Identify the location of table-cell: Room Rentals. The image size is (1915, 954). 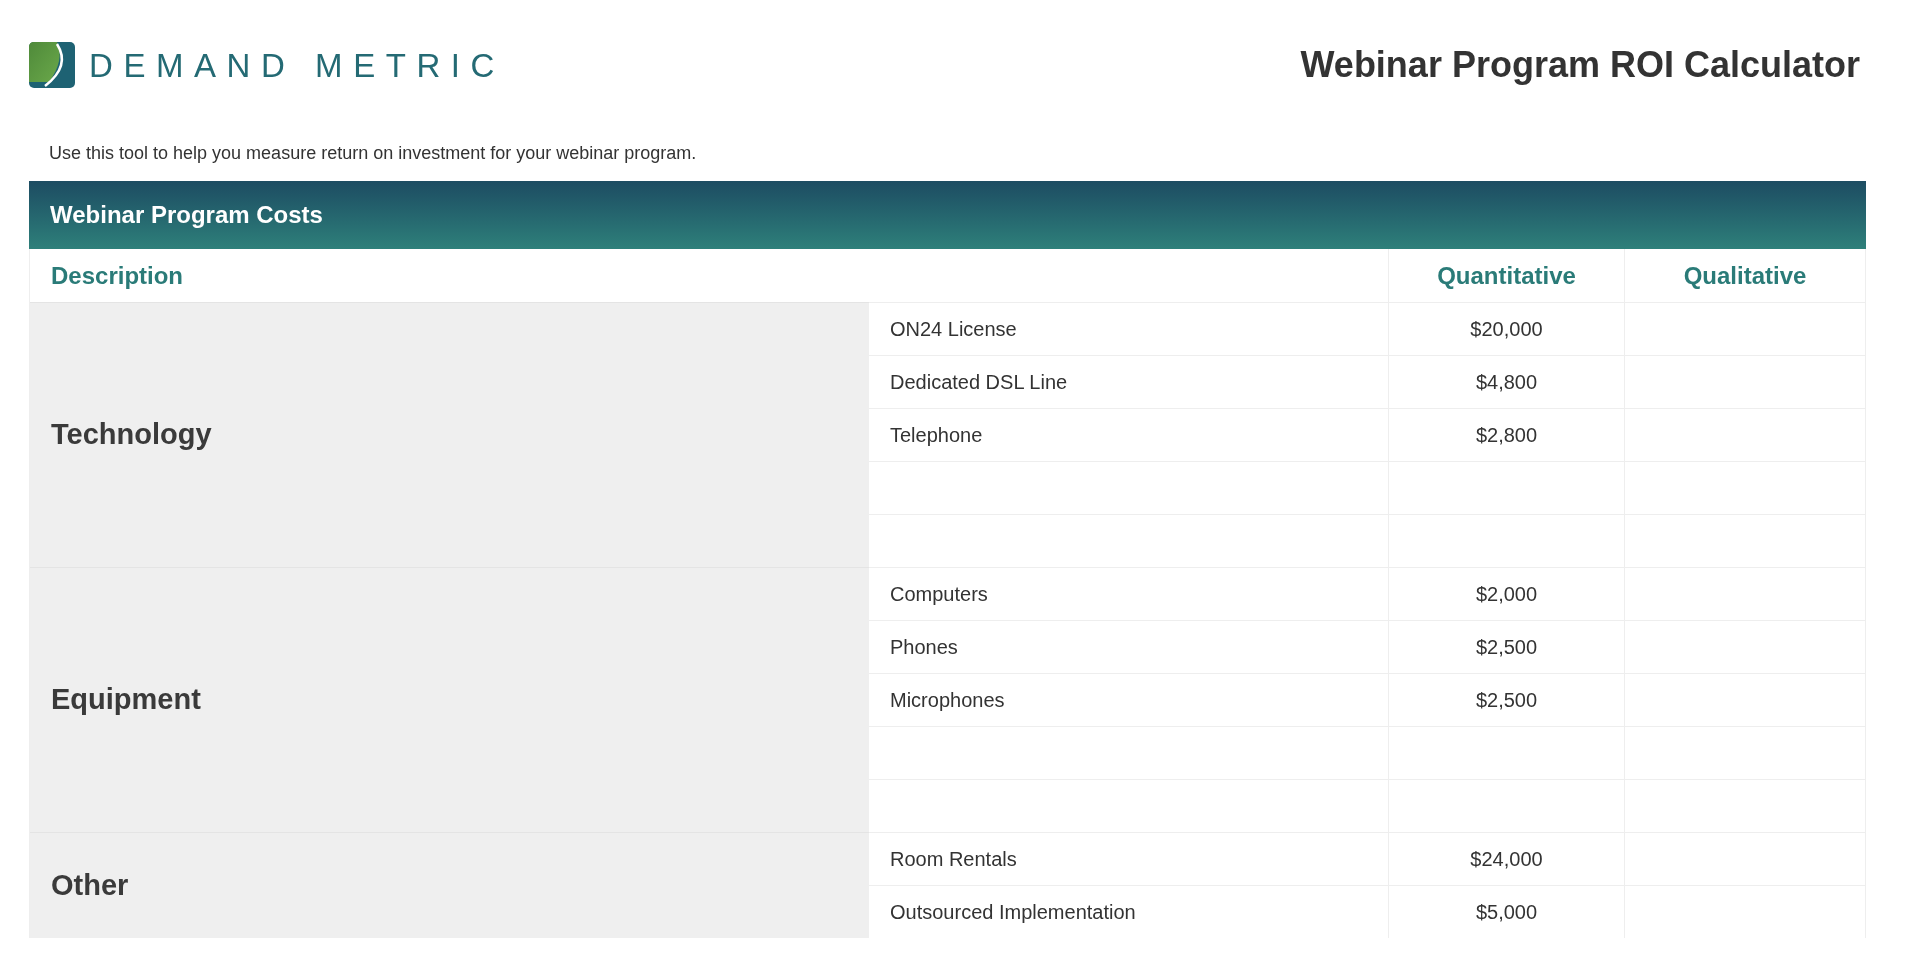
(1128, 858).